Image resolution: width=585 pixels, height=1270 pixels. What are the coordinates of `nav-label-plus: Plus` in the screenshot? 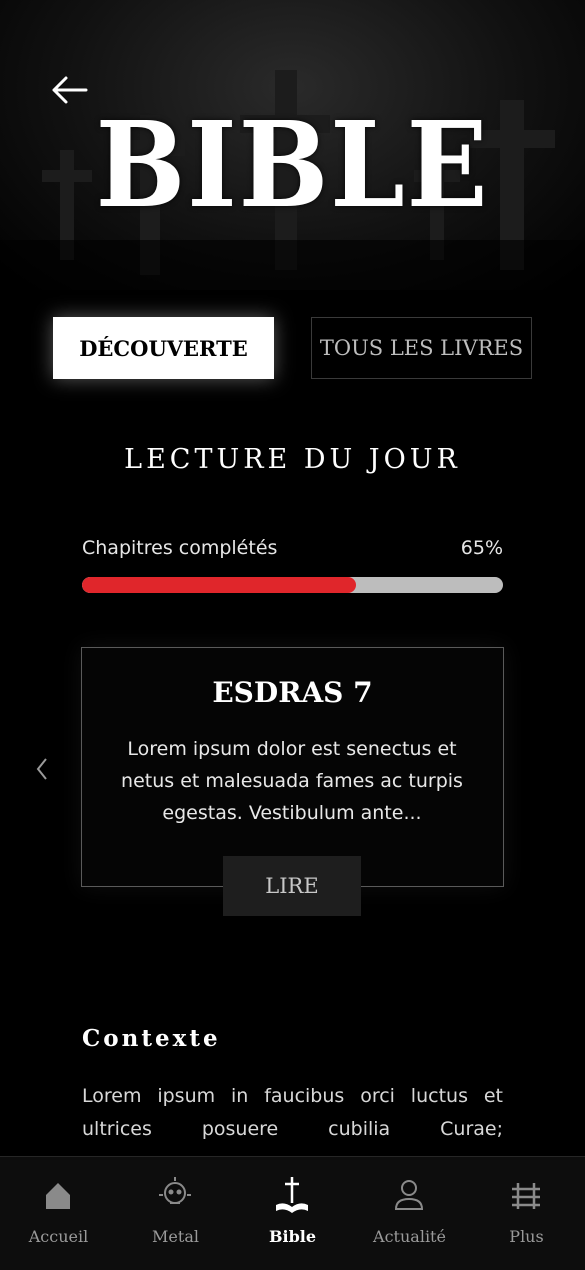 It's located at (526, 1236).